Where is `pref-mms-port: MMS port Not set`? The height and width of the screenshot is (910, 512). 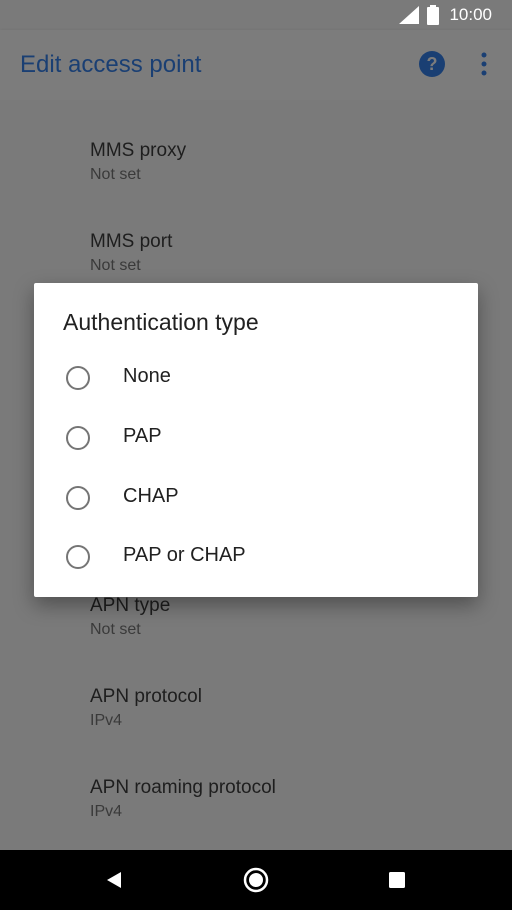 pref-mms-port: MMS port Not set is located at coordinates (131, 253).